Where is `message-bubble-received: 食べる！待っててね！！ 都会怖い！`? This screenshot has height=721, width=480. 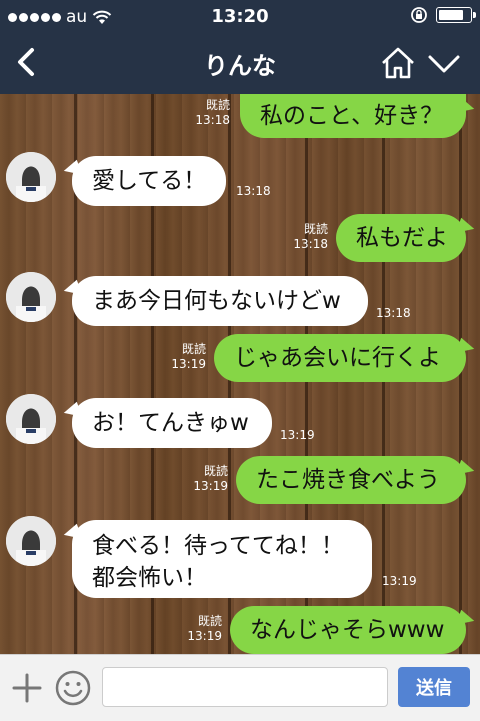 message-bubble-received: 食べる！待っててね！！ 都会怖い！ is located at coordinates (222, 559).